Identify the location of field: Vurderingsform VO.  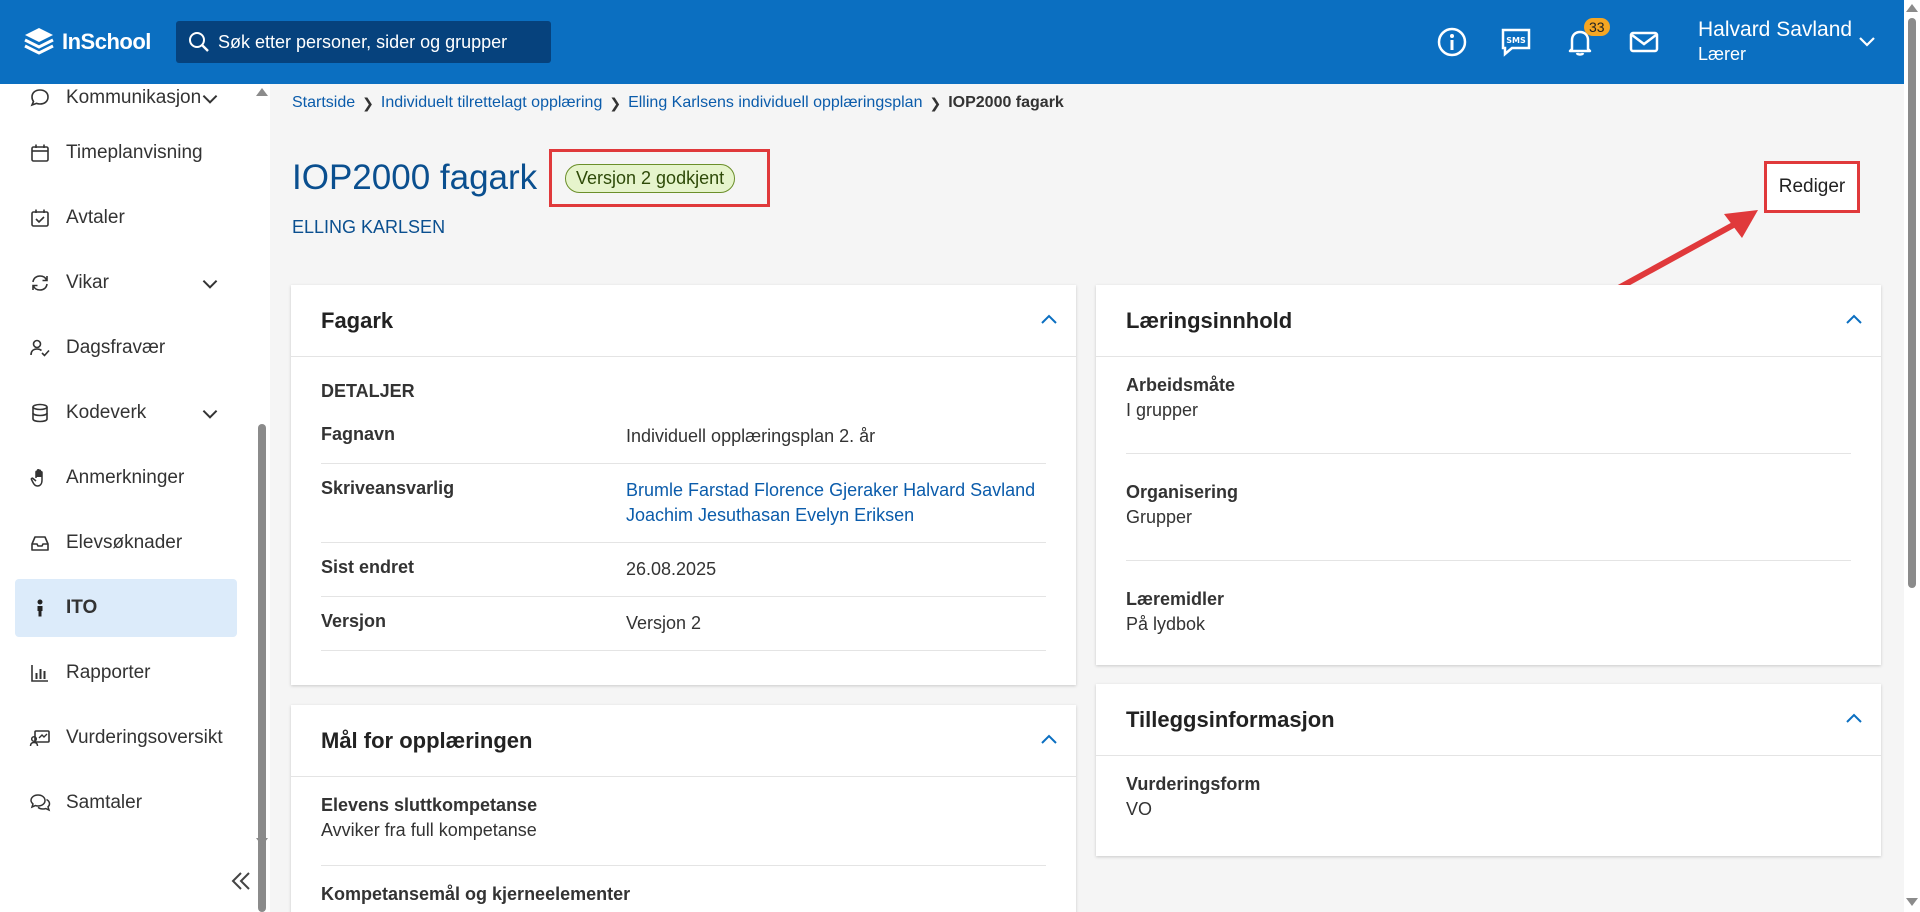
(1488, 800).